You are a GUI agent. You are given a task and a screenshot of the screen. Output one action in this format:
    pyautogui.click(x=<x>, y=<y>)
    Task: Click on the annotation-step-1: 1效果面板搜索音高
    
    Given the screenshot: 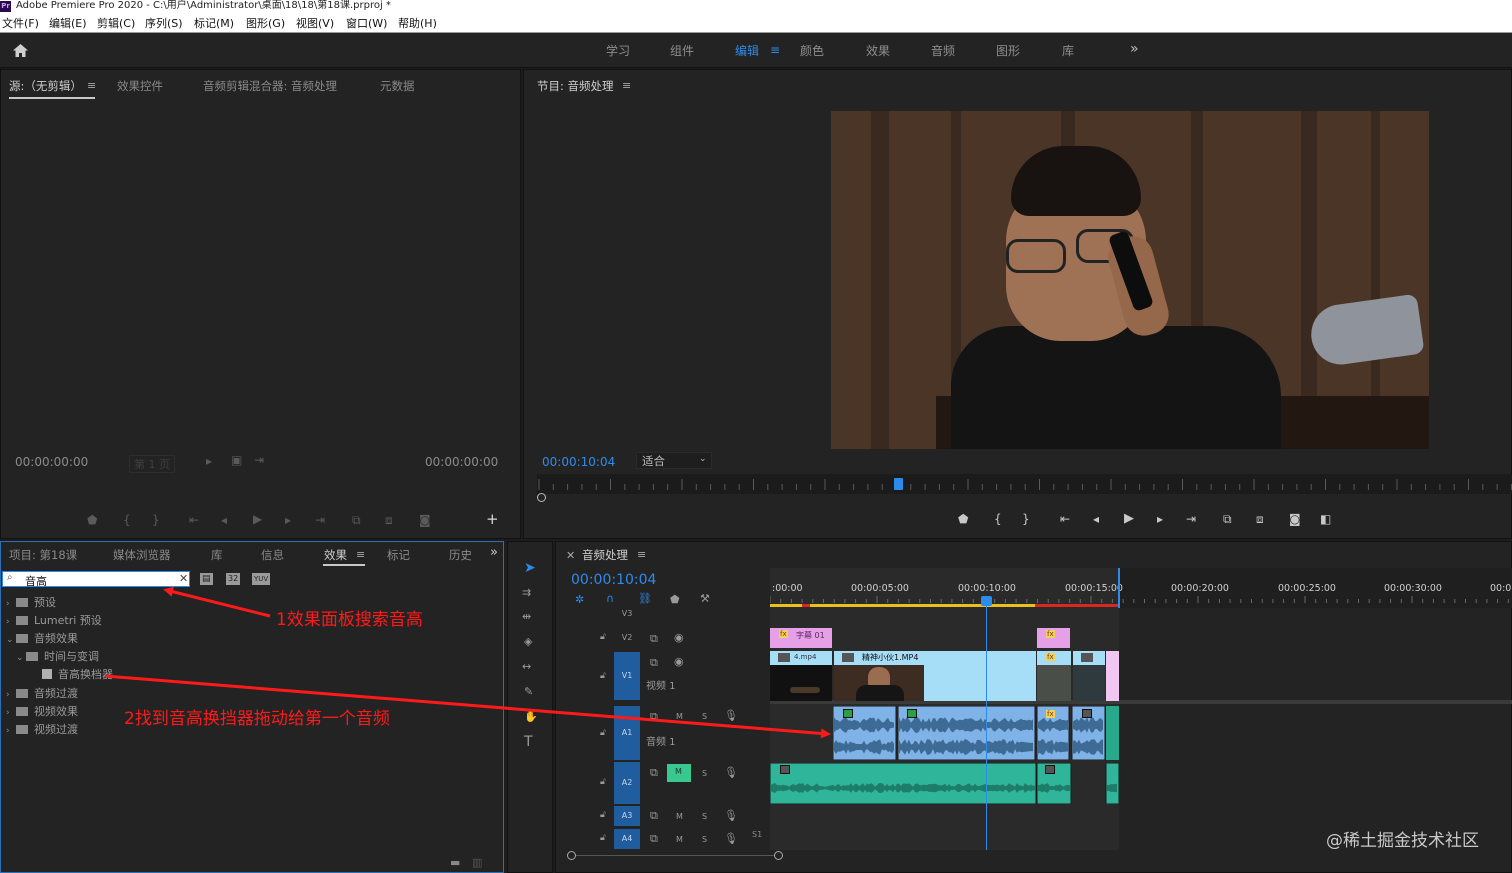 What is the action you would take?
    pyautogui.click(x=349, y=620)
    